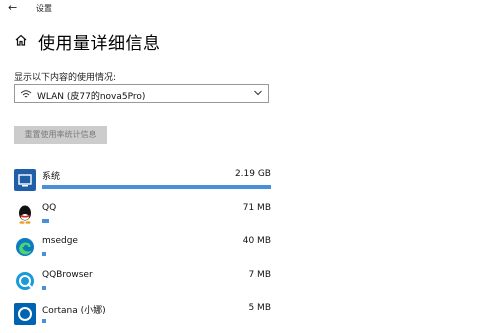 This screenshot has width=500, height=333. Describe the element at coordinates (51, 177) in the screenshot. I see `app-name: 系统` at that location.